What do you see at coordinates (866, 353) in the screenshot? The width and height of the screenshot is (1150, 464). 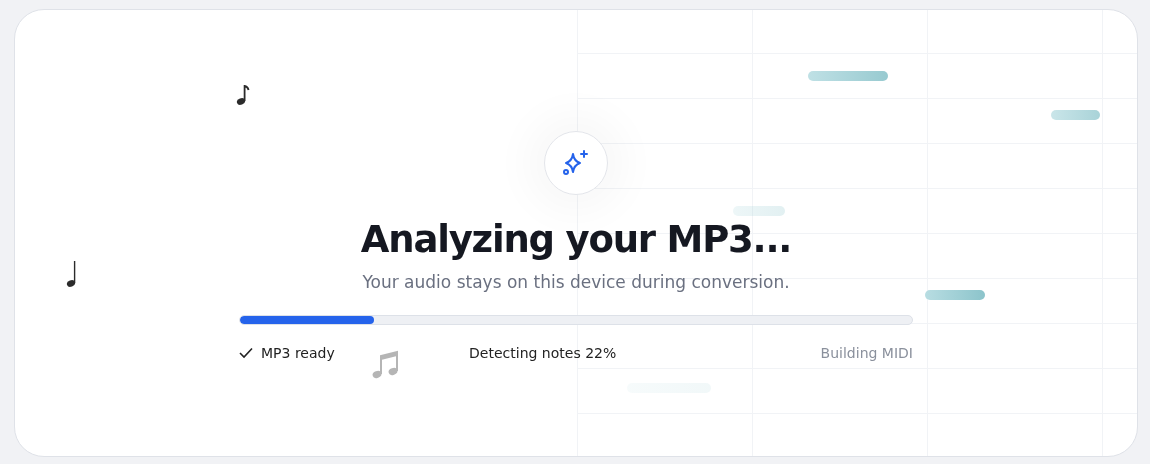 I see `step-label: Building MIDI` at bounding box center [866, 353].